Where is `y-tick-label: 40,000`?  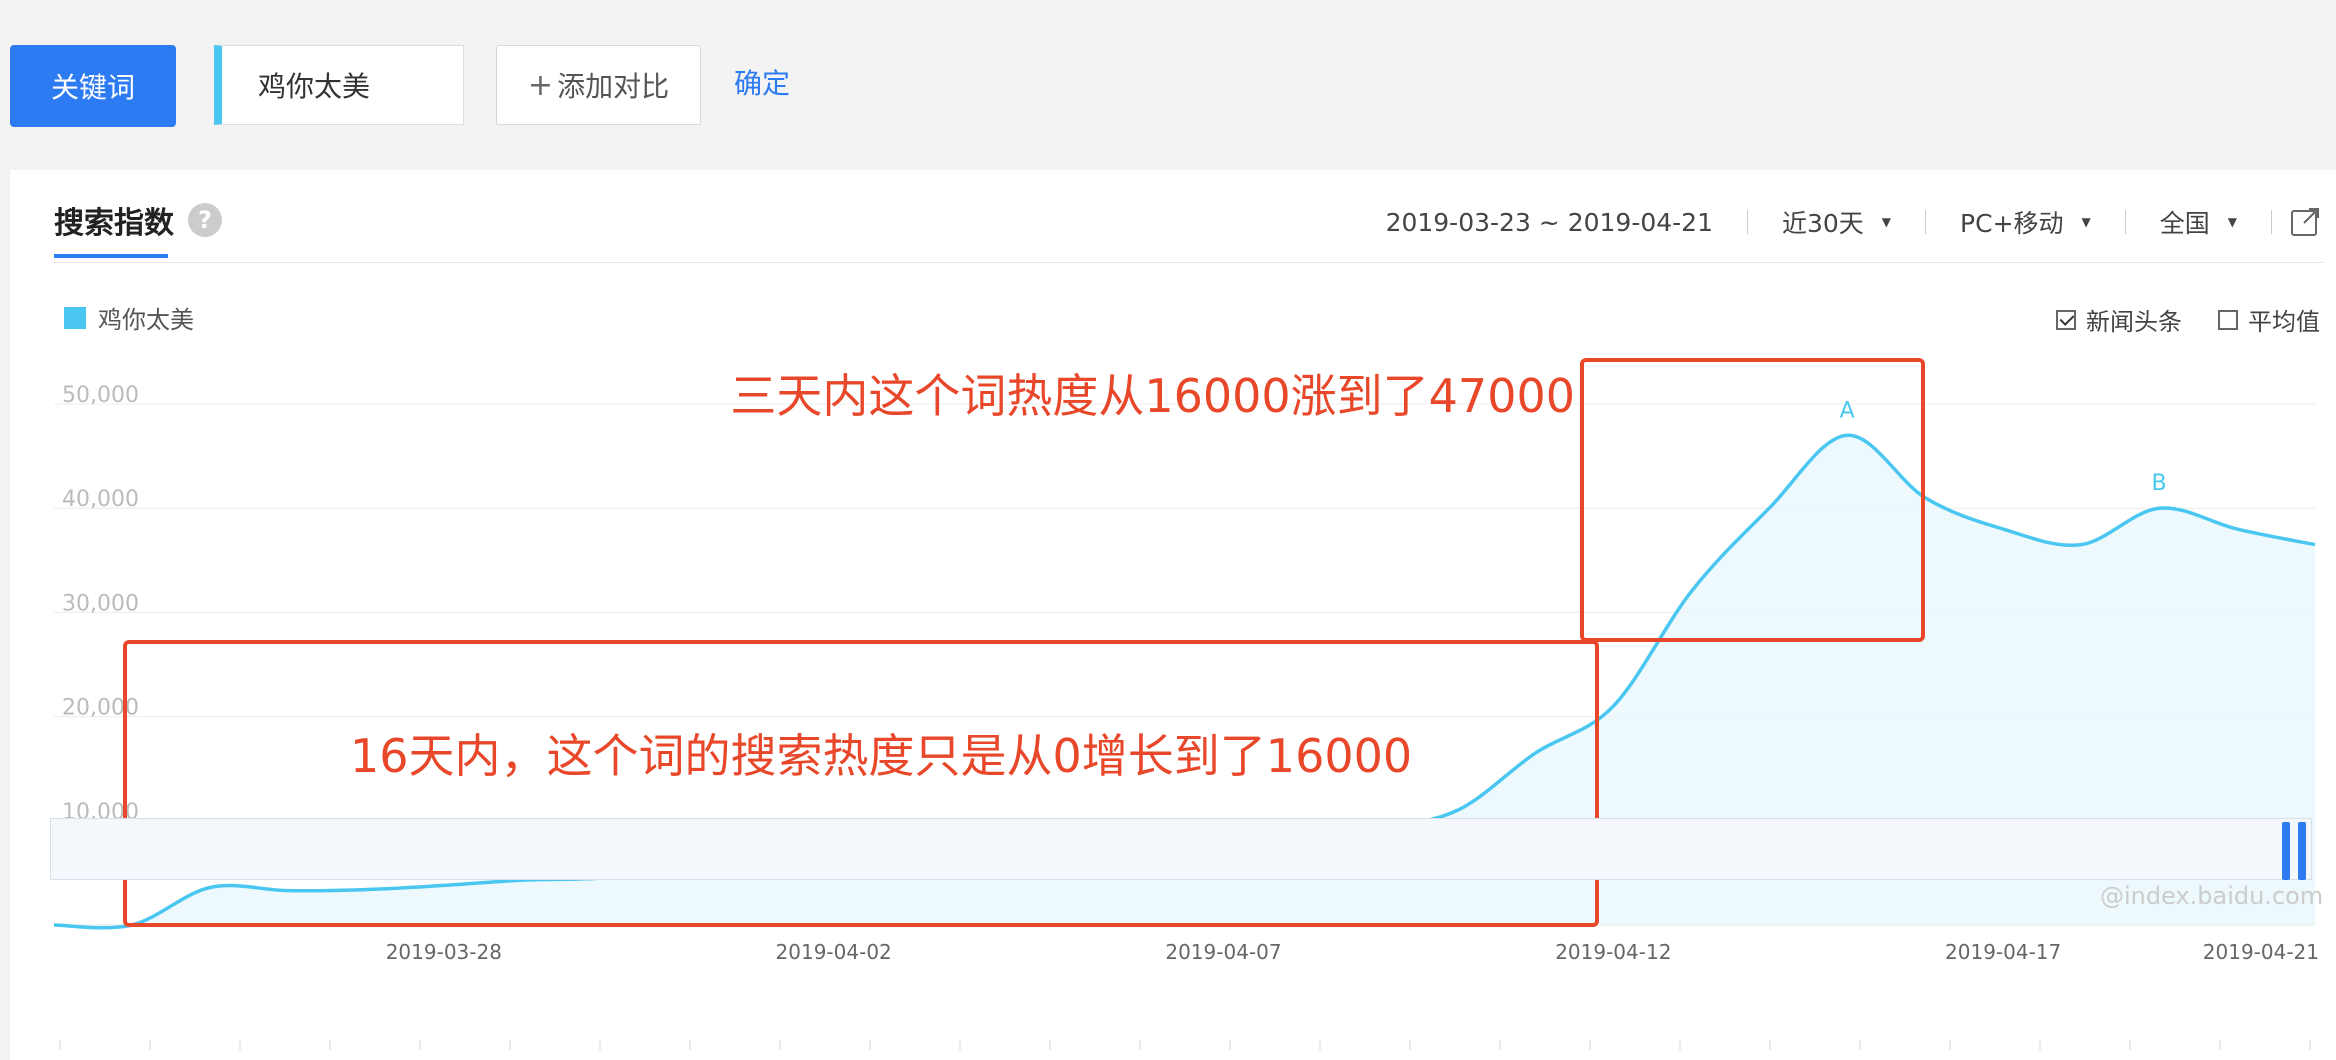 y-tick-label: 40,000 is located at coordinates (100, 499).